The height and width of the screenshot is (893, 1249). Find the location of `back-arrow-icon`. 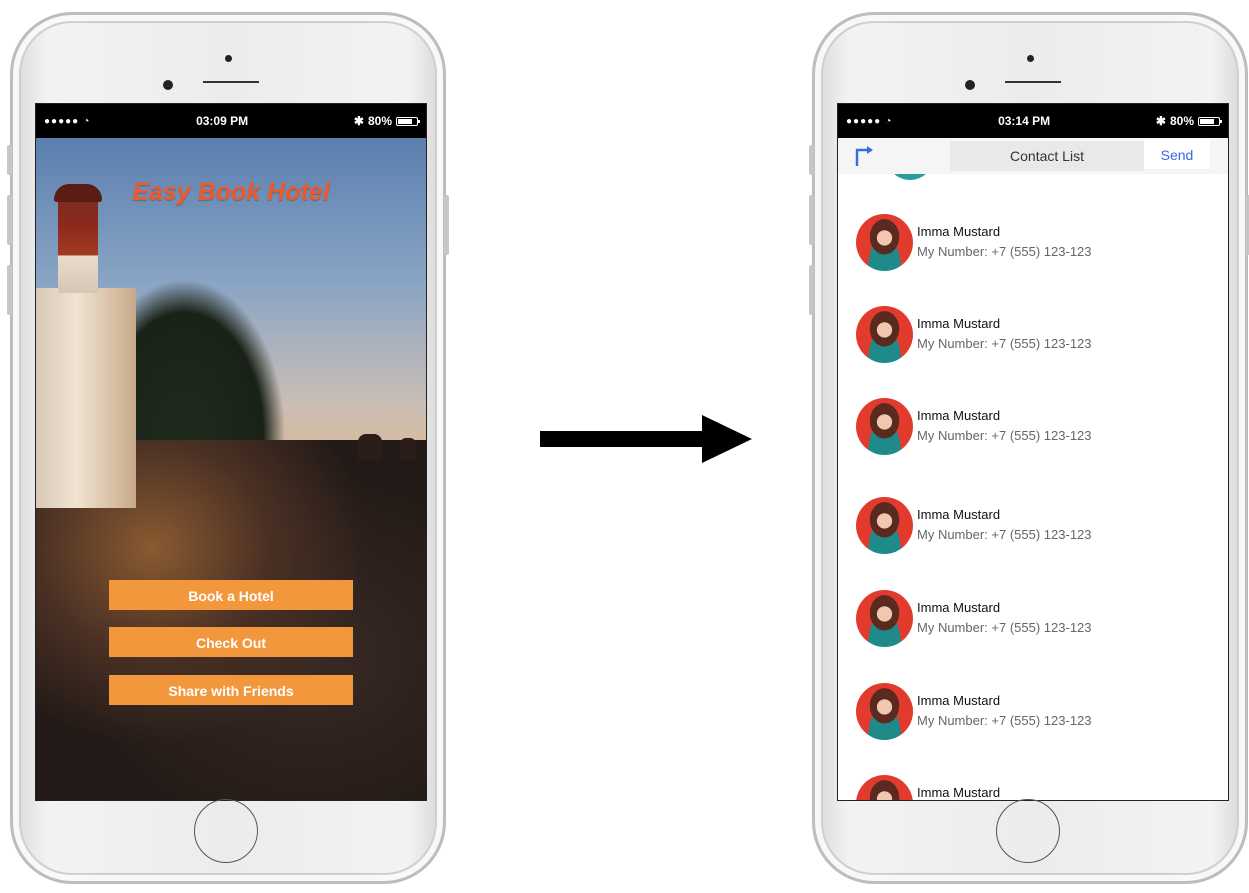

back-arrow-icon is located at coordinates (864, 156).